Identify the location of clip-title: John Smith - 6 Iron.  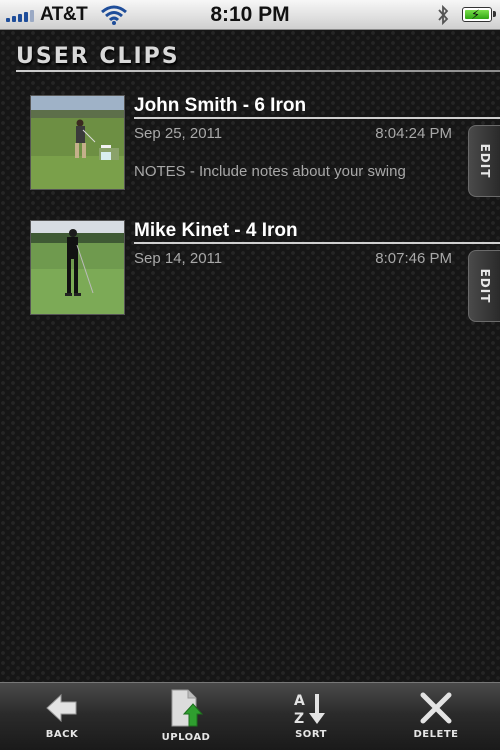
(220, 105).